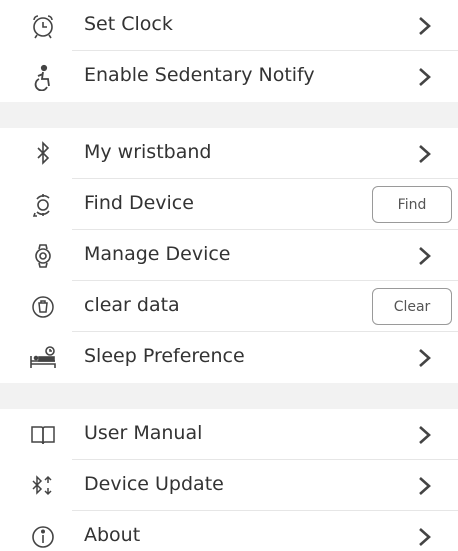  I want to click on info-icon, so click(43, 537).